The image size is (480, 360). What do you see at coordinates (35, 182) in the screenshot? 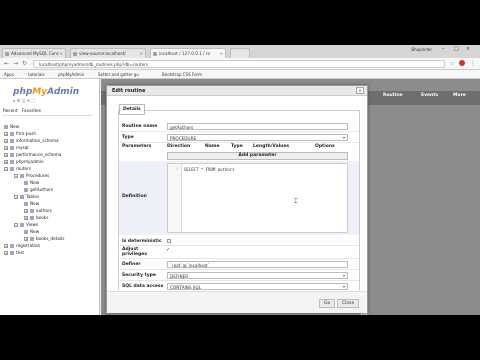
I see `tree-label: New` at bounding box center [35, 182].